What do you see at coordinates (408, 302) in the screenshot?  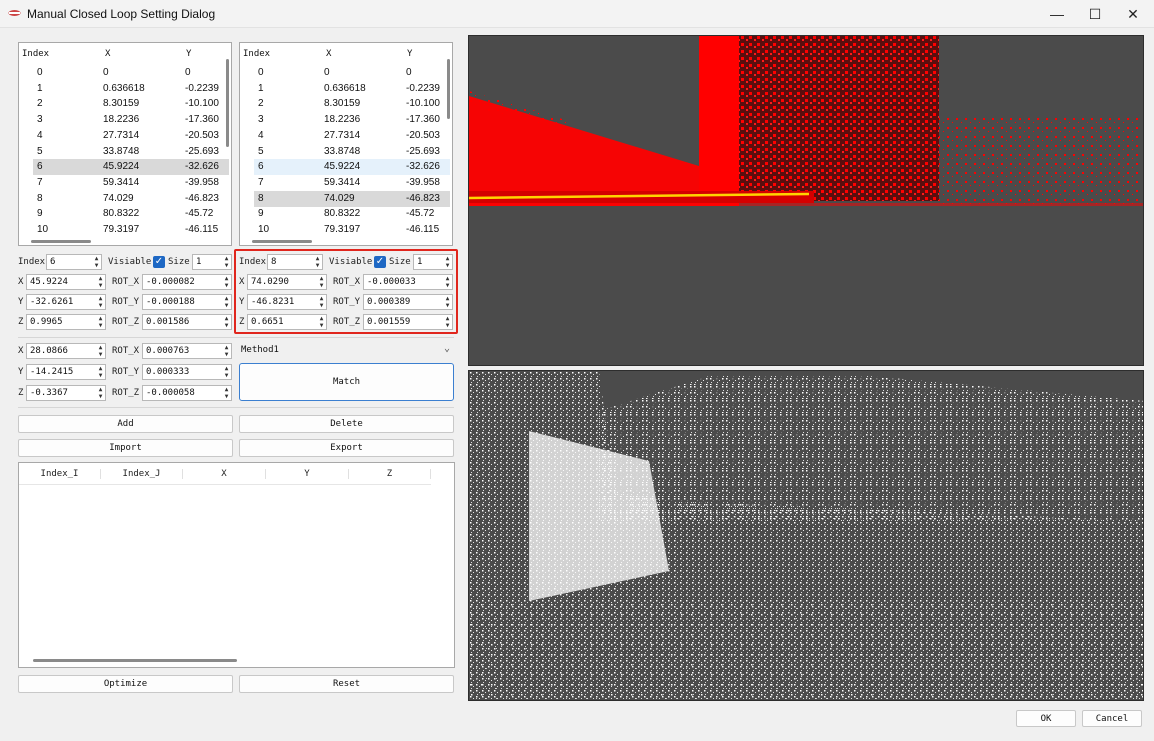 I see `right-roty-spinbox: 0.000389 ▲ ▼` at bounding box center [408, 302].